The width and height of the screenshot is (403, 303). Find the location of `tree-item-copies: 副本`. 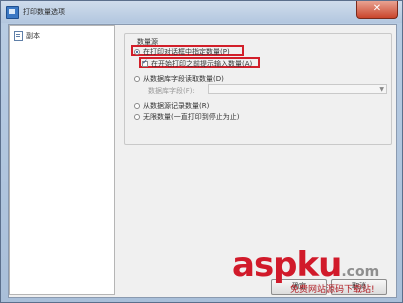

tree-item-copies: 副本 is located at coordinates (27, 36).